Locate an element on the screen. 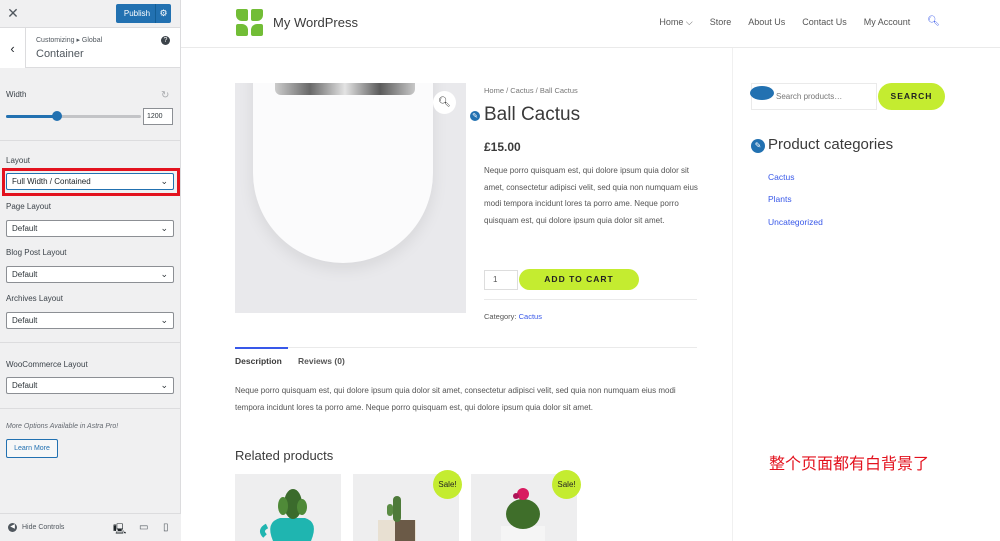  menu-item-home: Home ⌵ is located at coordinates (675, 22).